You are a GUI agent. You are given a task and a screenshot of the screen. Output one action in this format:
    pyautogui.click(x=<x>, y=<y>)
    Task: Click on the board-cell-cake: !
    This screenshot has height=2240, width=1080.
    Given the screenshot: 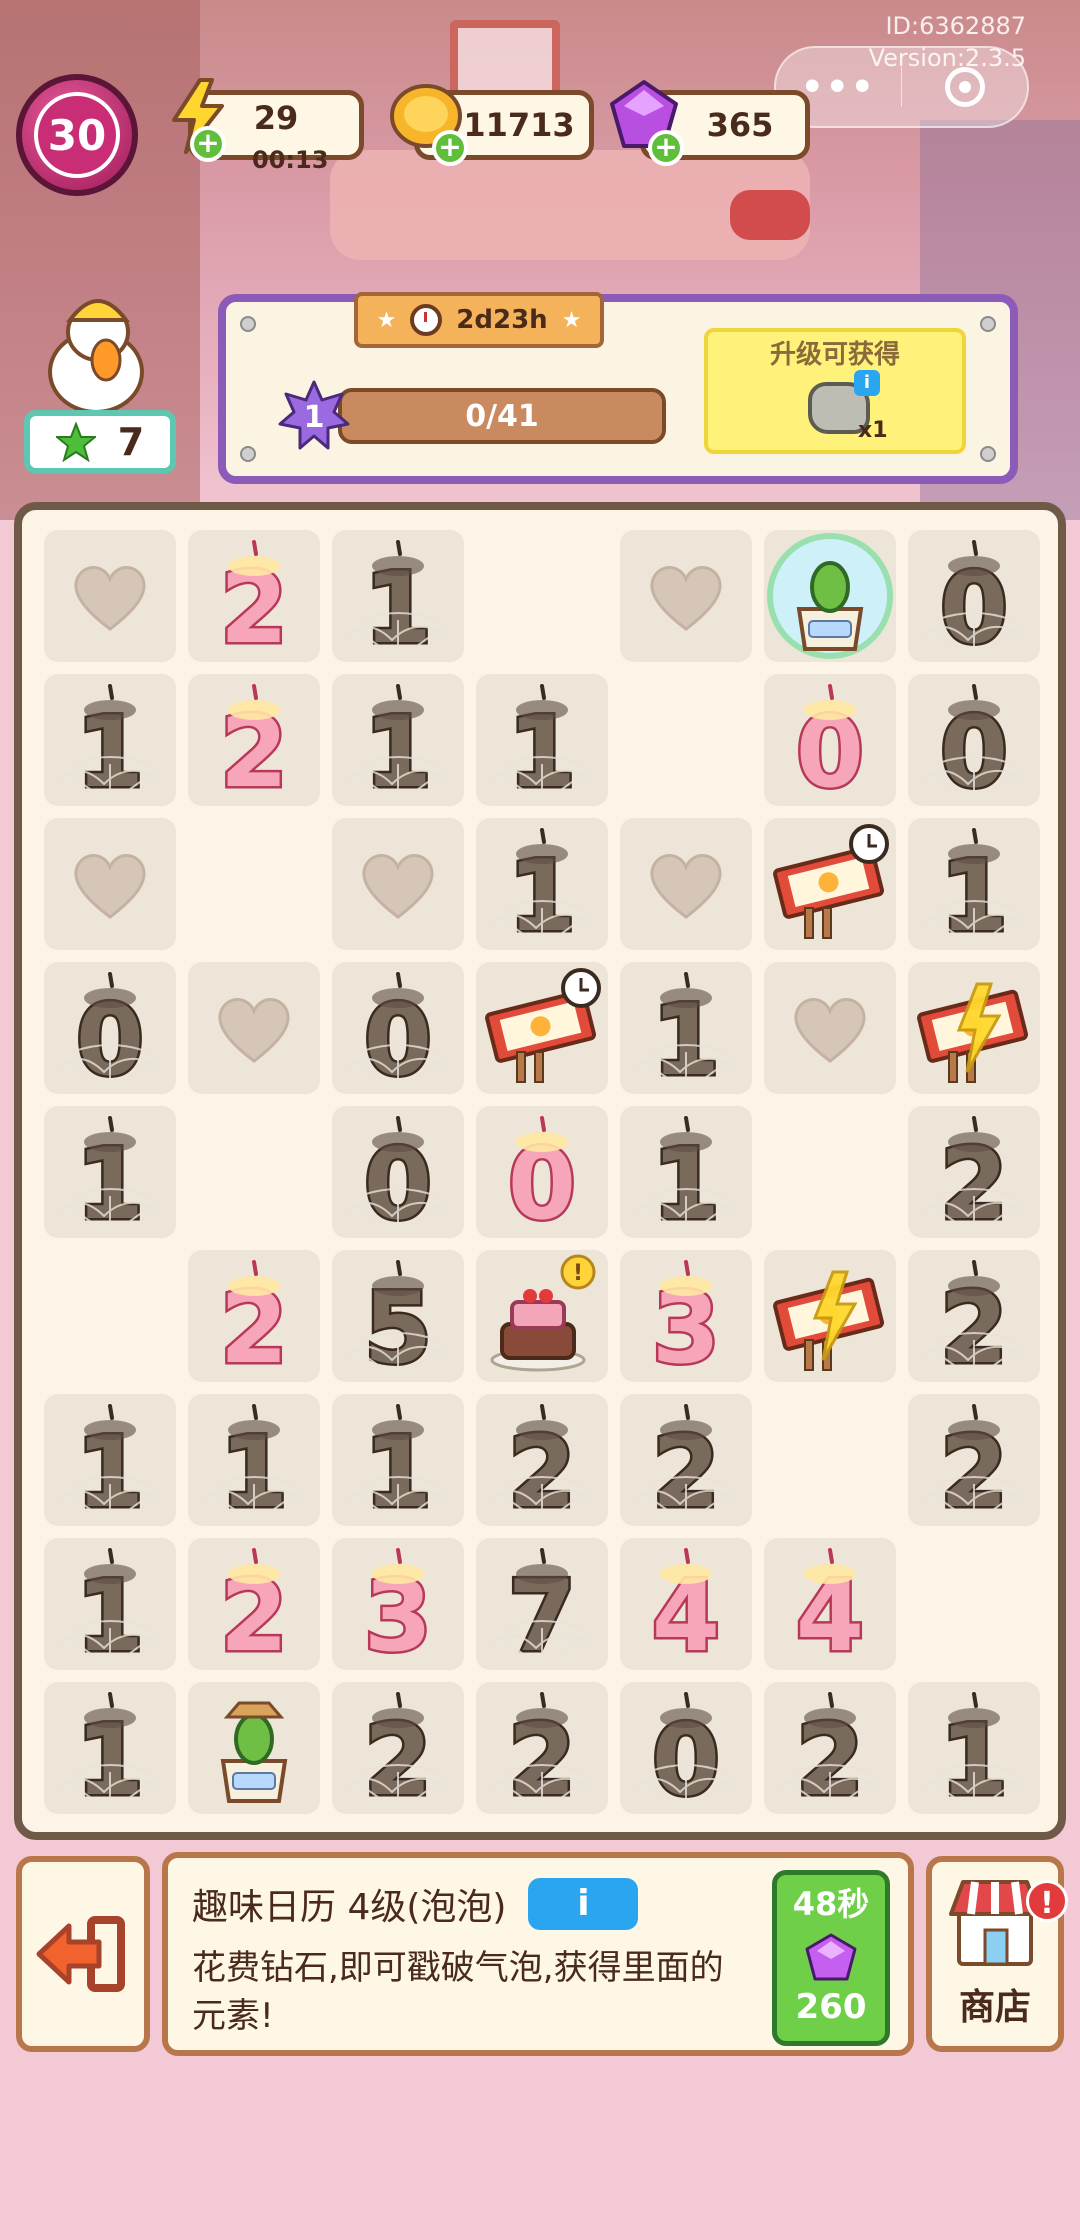 What is the action you would take?
    pyautogui.click(x=542, y=1316)
    